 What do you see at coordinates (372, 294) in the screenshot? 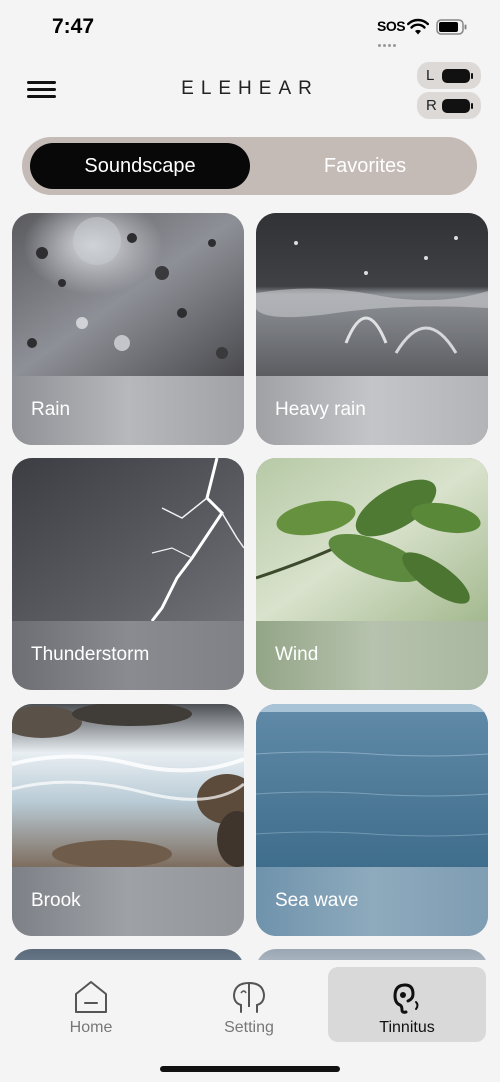
I see `heavy-rain-image` at bounding box center [372, 294].